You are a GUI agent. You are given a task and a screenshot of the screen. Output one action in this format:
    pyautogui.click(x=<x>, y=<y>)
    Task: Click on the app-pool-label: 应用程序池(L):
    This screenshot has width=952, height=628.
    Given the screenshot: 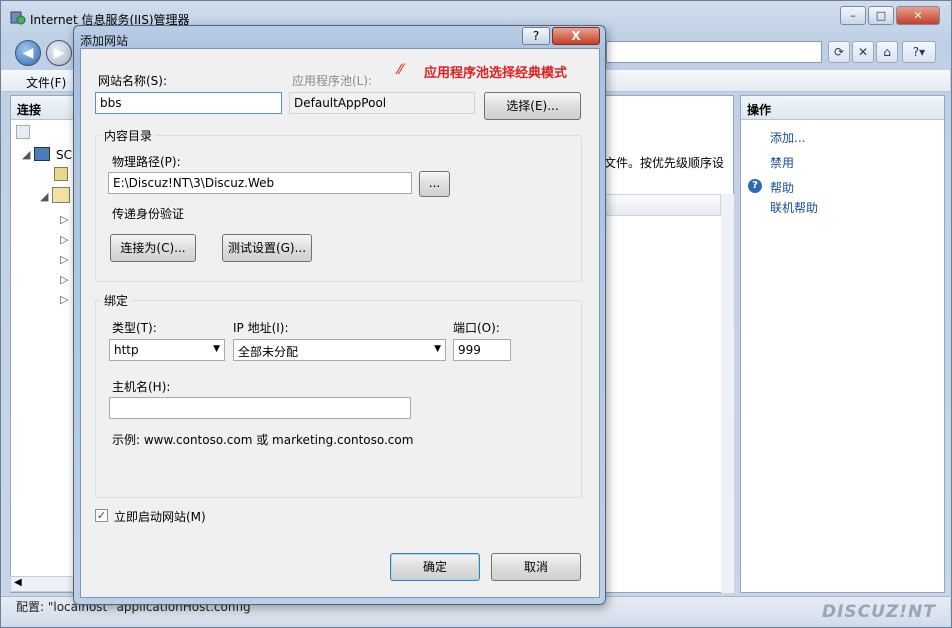 What is the action you would take?
    pyautogui.click(x=332, y=81)
    